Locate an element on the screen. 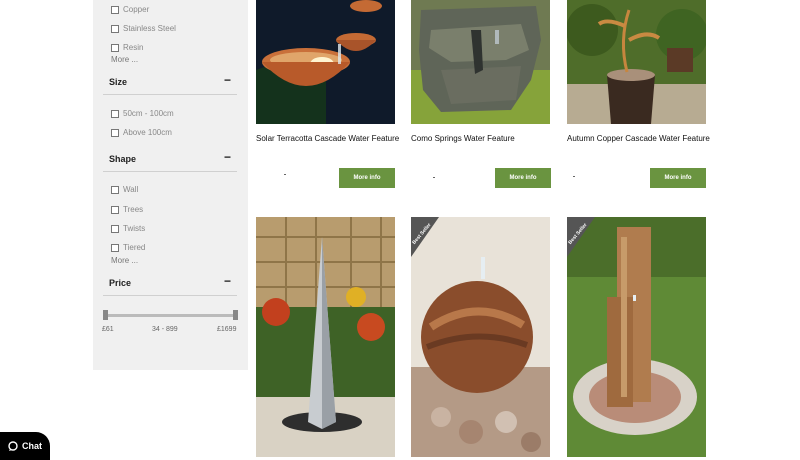  filter-option-stainless-steel: Stainless Steel is located at coordinates (143, 28).